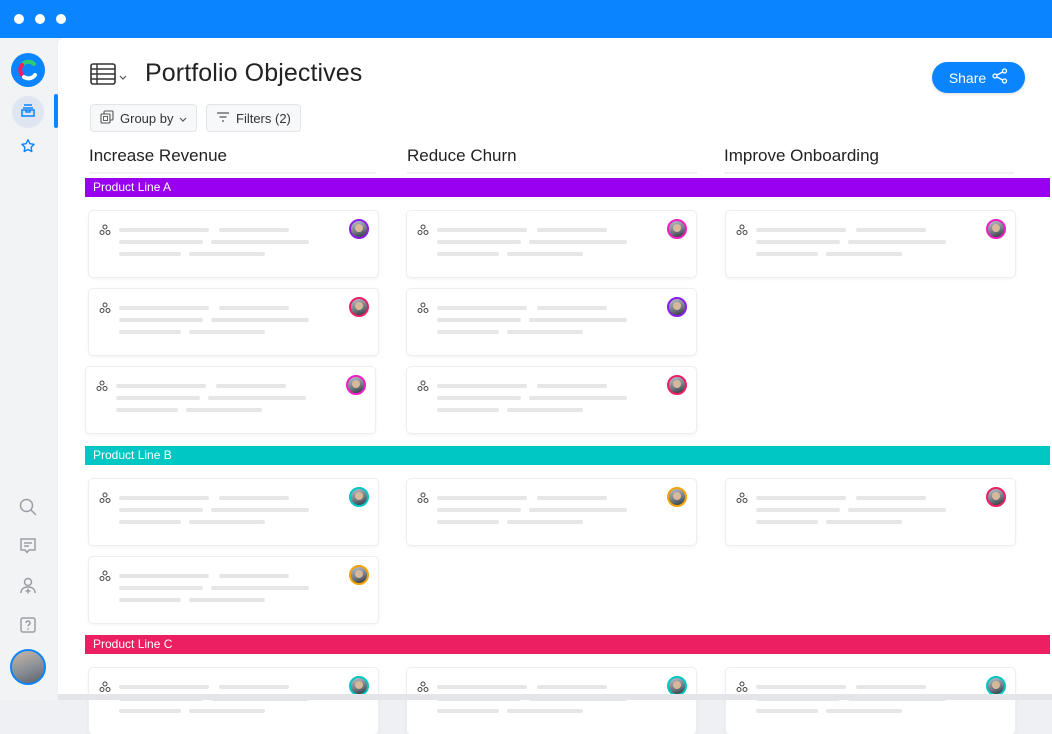 The width and height of the screenshot is (1052, 734). I want to click on search-icon, so click(28, 509).